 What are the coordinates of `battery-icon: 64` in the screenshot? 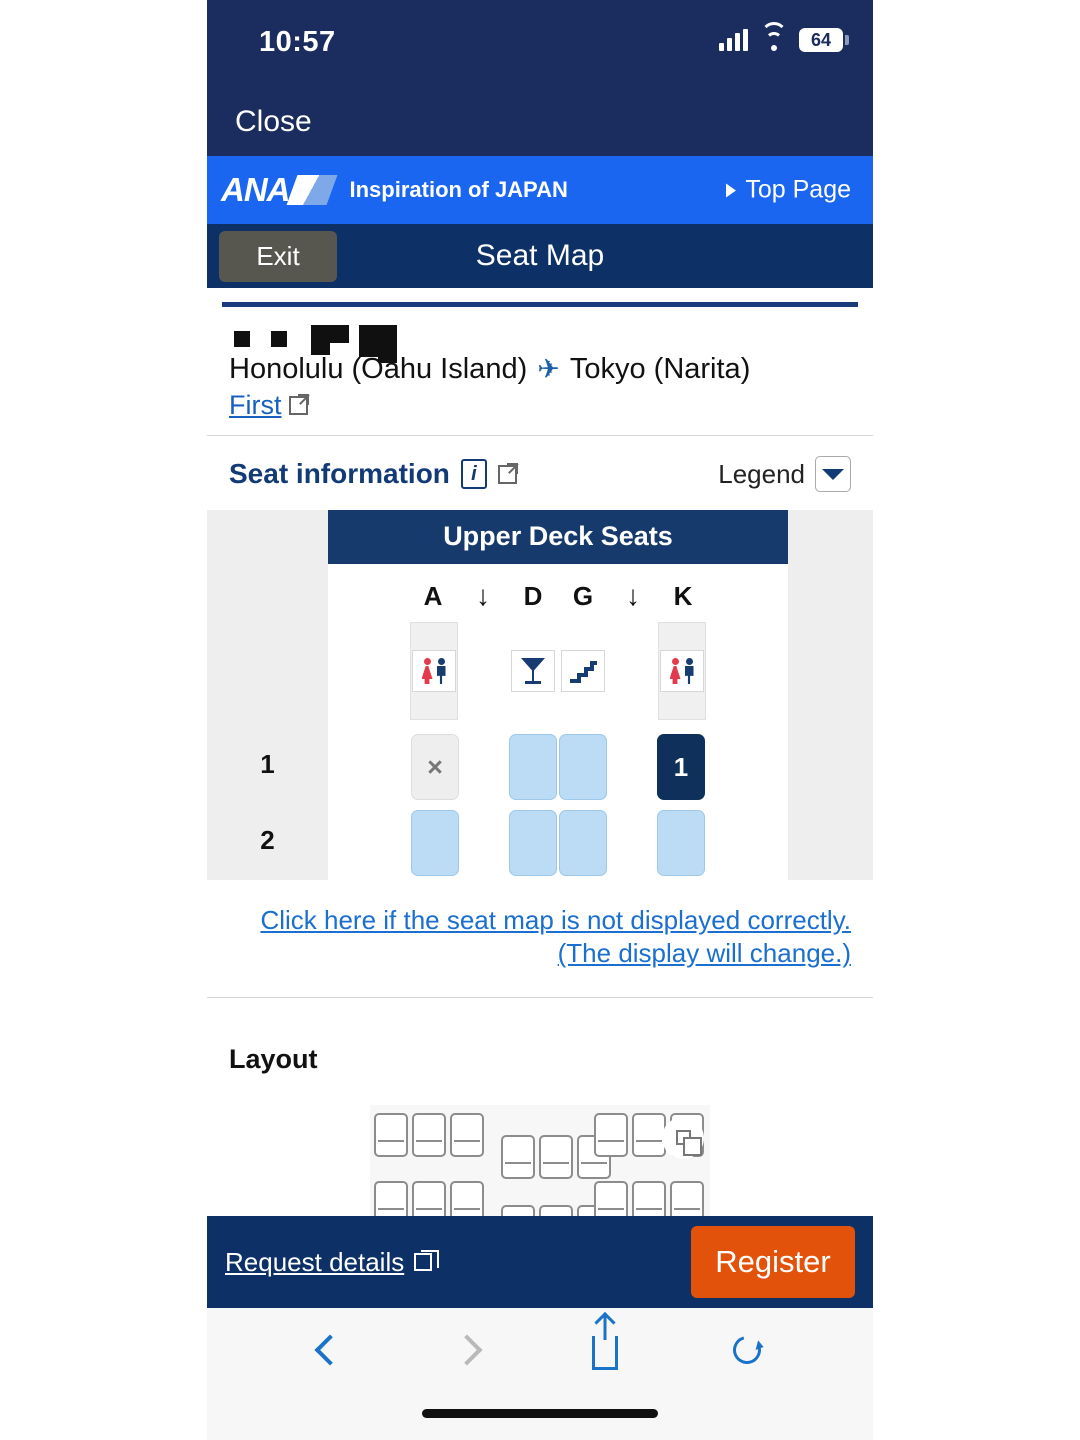 It's located at (824, 40).